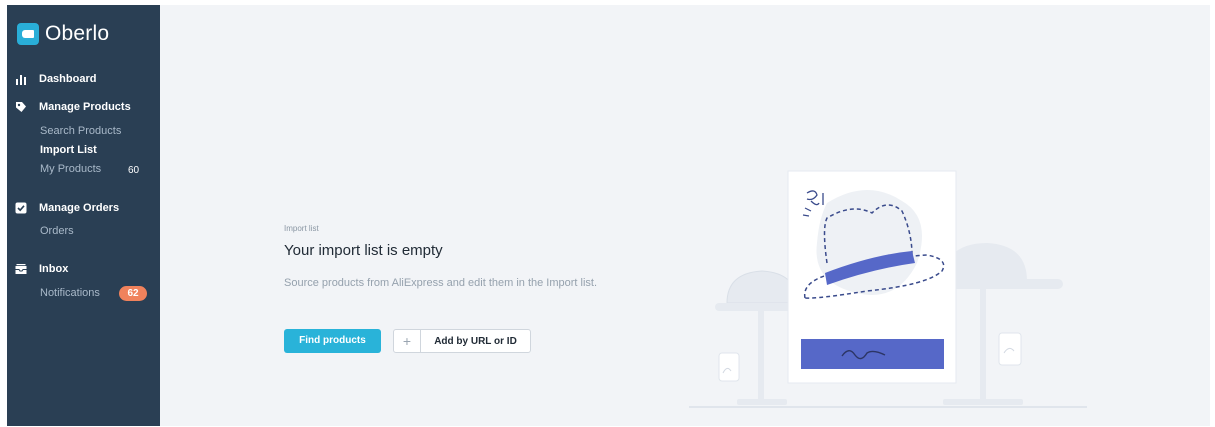 Image resolution: width=1215 pixels, height=427 pixels. Describe the element at coordinates (363, 250) in the screenshot. I see `page-title: Your import list is empty` at that location.